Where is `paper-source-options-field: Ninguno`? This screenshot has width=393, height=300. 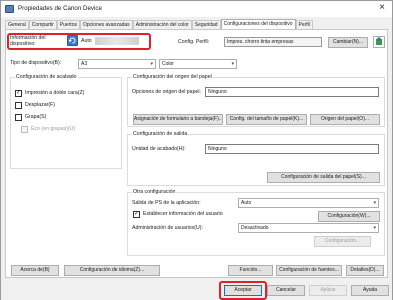 paper-source-options-field: Ninguno is located at coordinates (292, 92).